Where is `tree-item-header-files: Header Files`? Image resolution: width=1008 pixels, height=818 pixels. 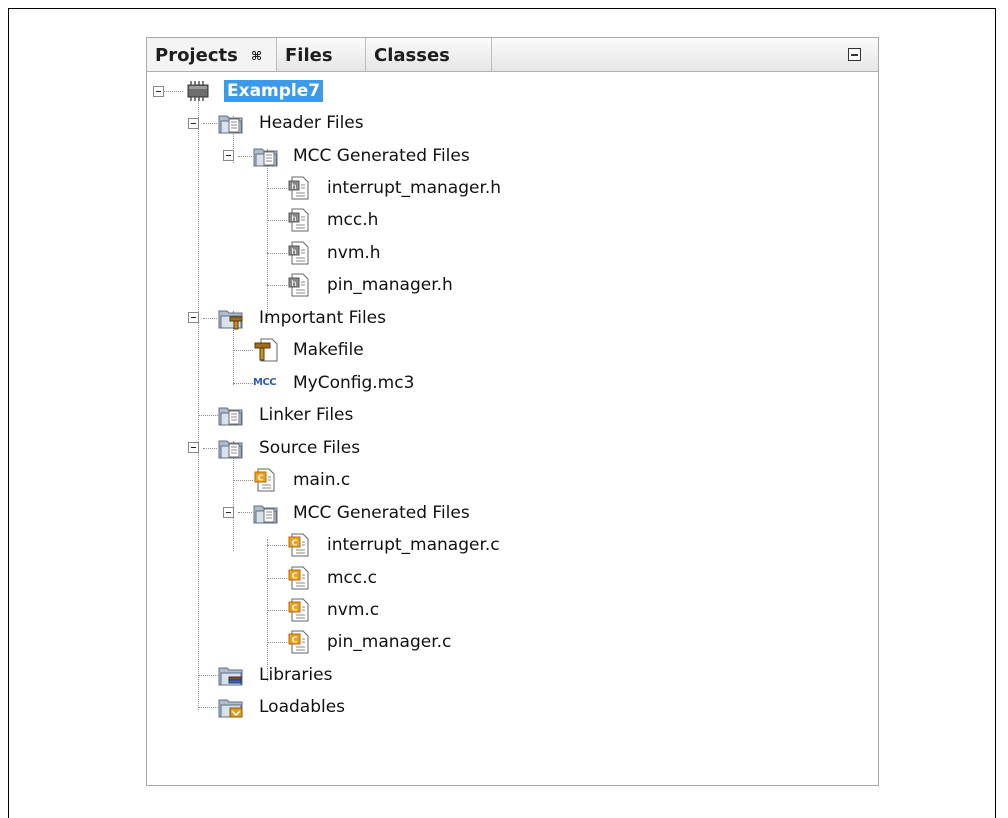 tree-item-header-files: Header Files is located at coordinates (311, 123).